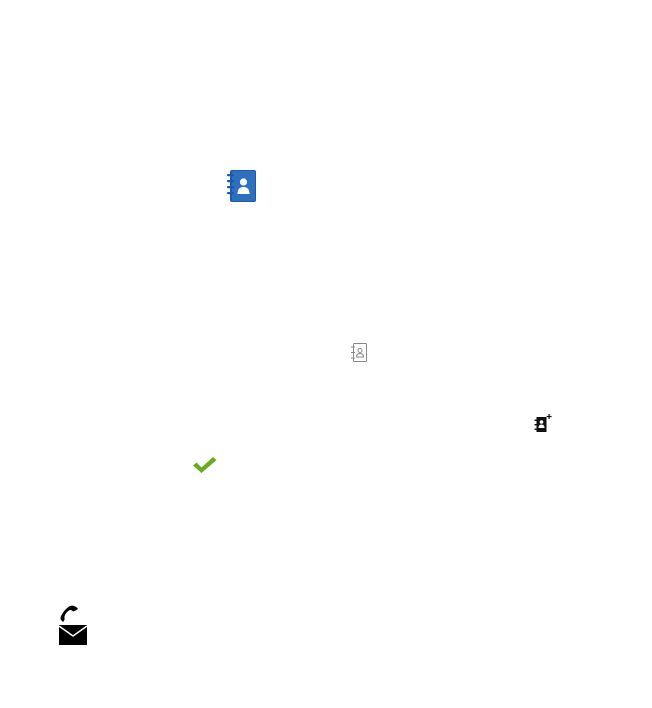  What do you see at coordinates (242, 186) in the screenshot?
I see `address-book-icon` at bounding box center [242, 186].